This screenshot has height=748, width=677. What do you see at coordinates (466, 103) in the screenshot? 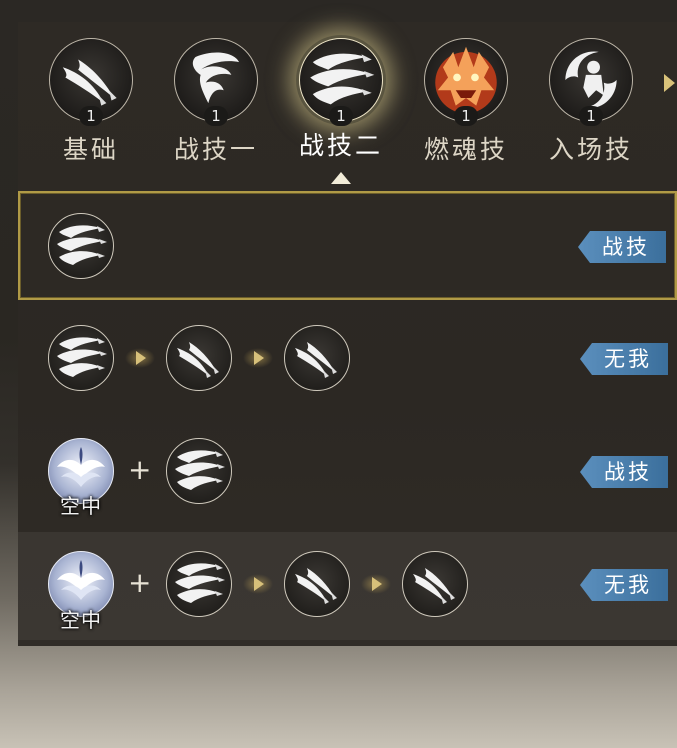
I see `tab-soul-burn: 1 燃魂技` at bounding box center [466, 103].